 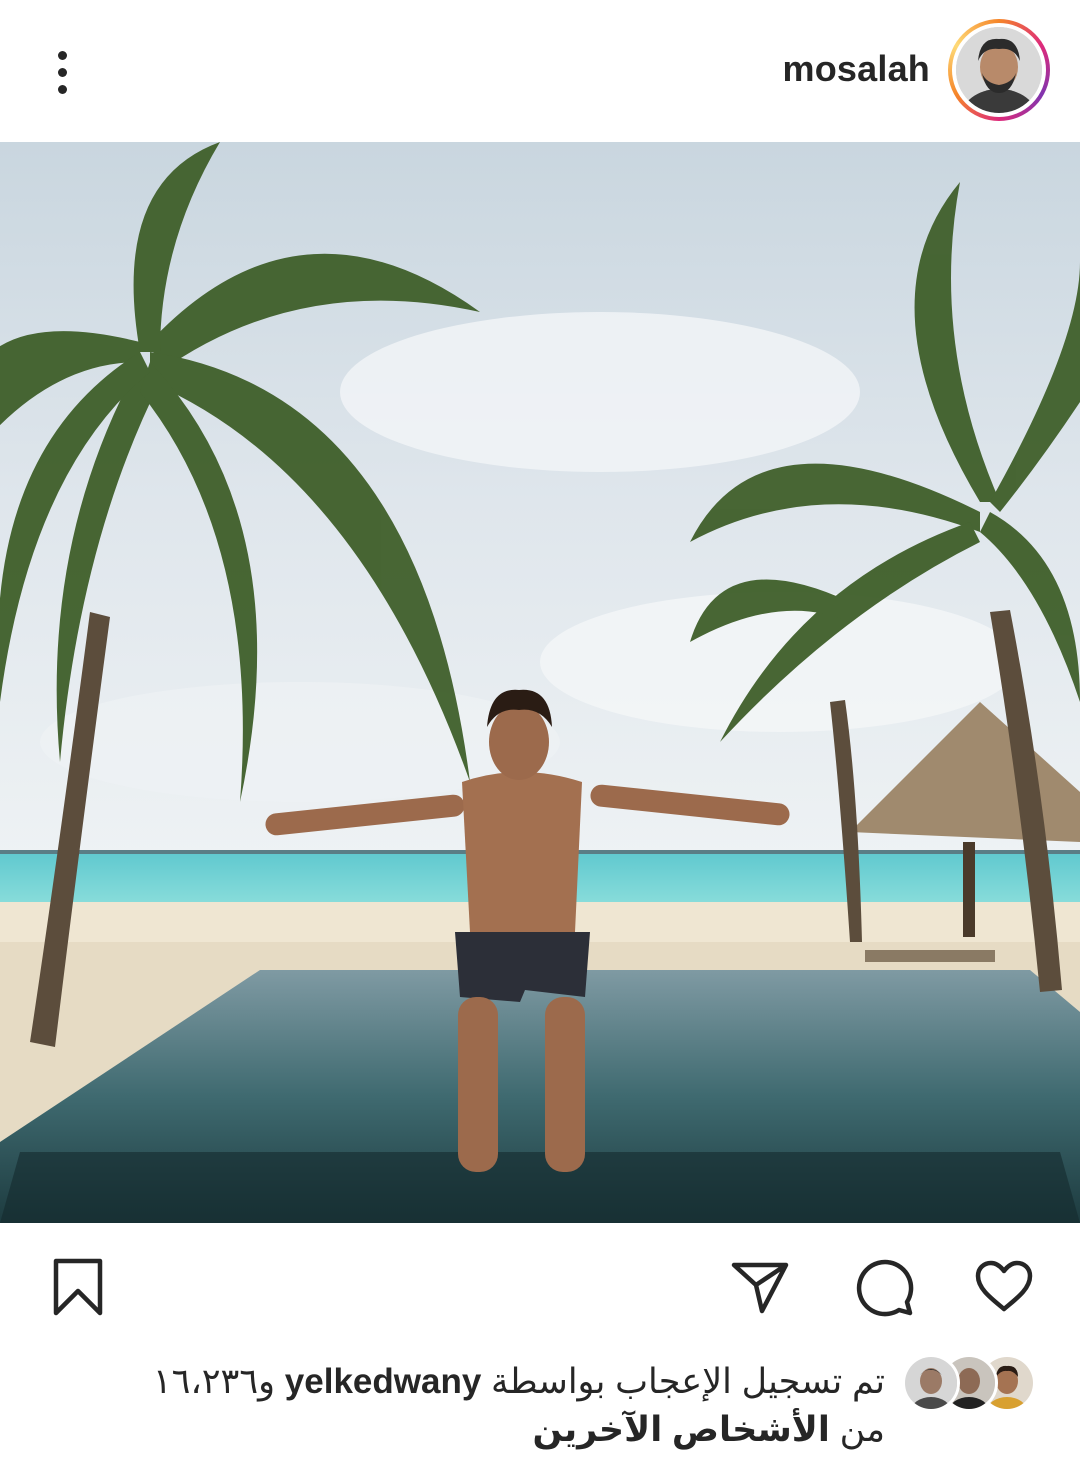 I want to click on profile-avatar-story-ring, so click(x=999, y=70).